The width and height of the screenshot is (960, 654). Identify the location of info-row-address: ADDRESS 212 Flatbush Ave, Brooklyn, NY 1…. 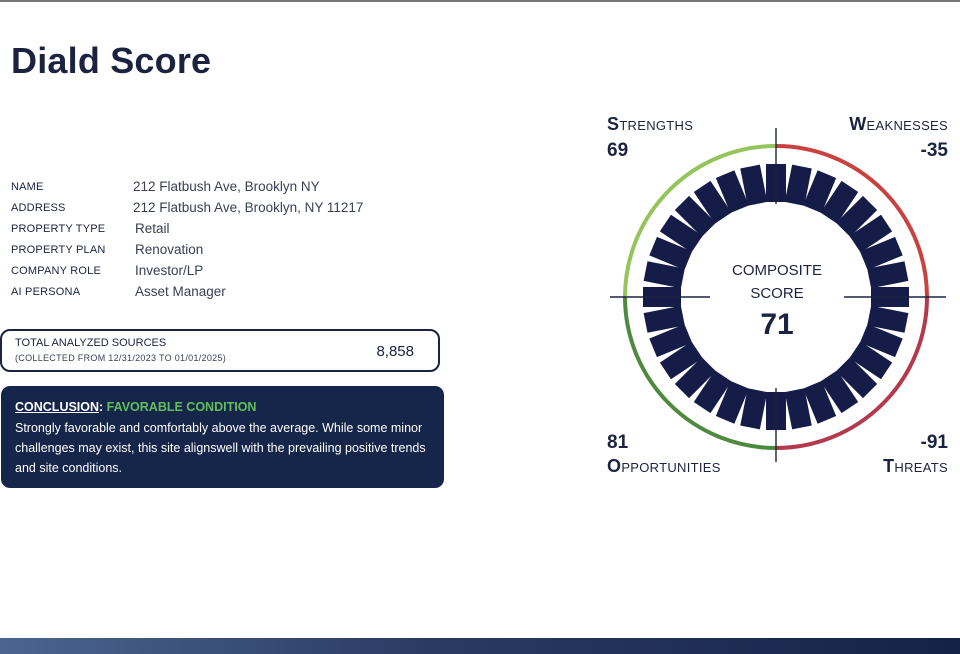
(187, 207).